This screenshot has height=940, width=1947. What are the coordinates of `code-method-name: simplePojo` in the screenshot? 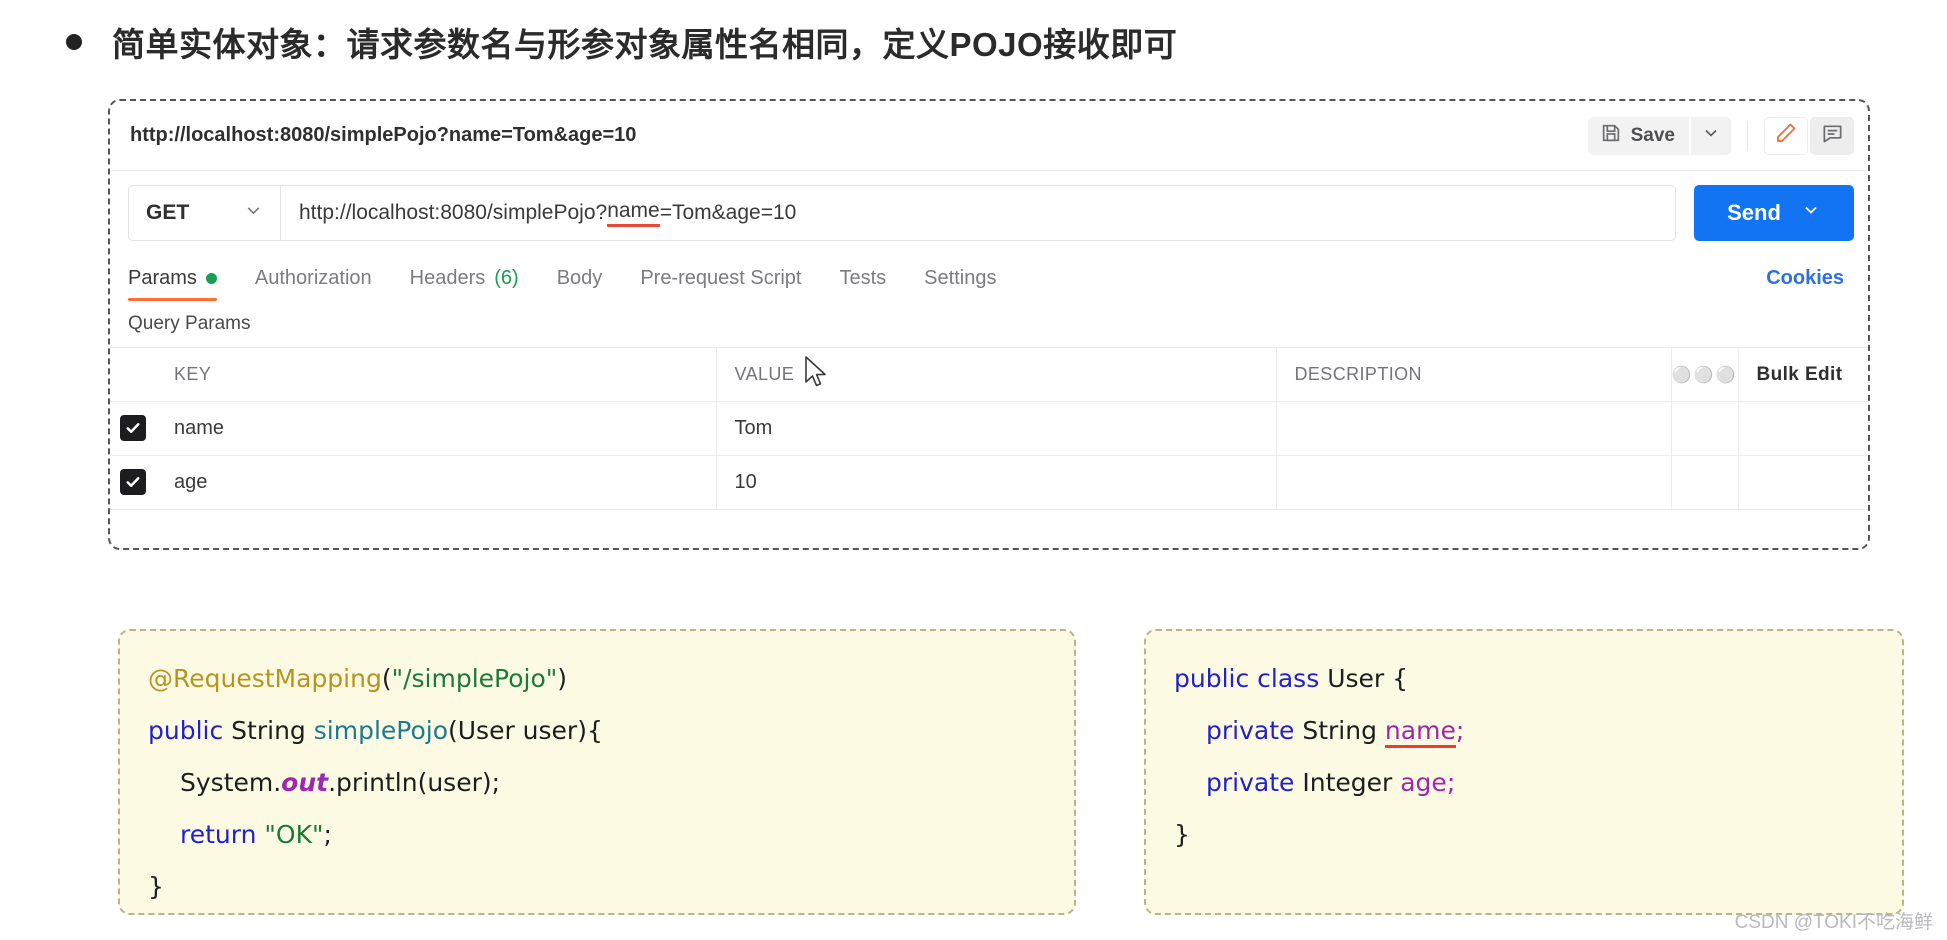 It's located at (380, 730).